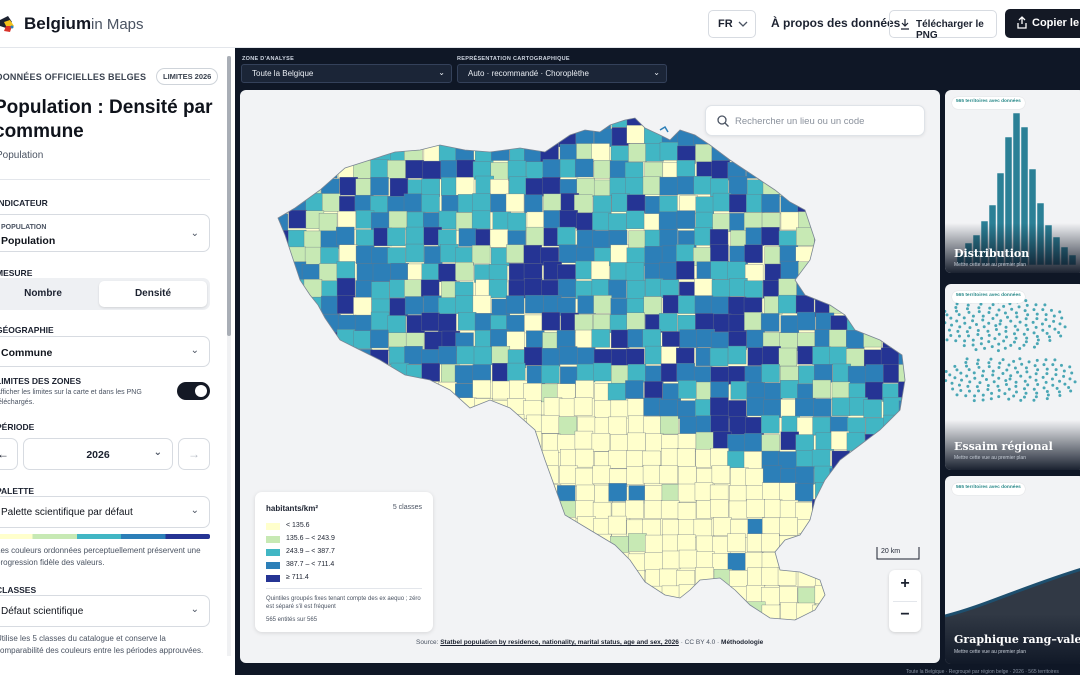  I want to click on language-select: FR, so click(732, 24).